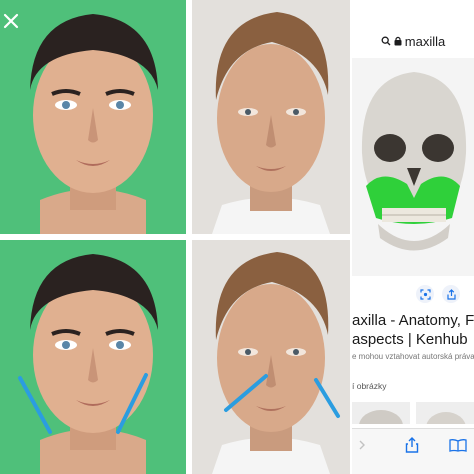 The width and height of the screenshot is (474, 474). I want to click on address-text: maxilla, so click(425, 41).